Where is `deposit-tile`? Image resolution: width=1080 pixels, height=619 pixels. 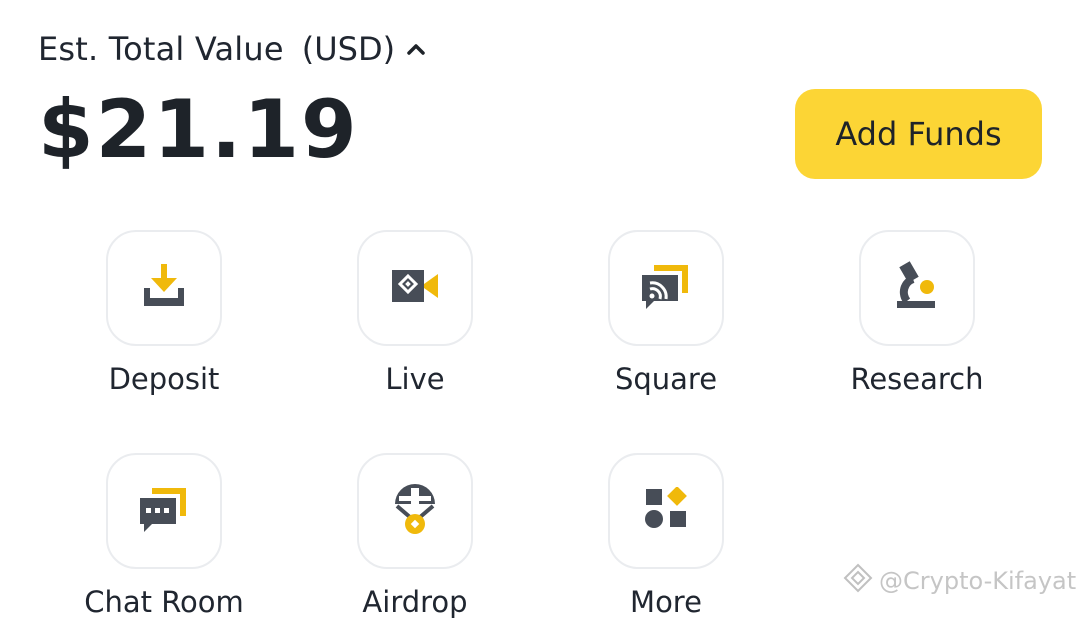 deposit-tile is located at coordinates (164, 288).